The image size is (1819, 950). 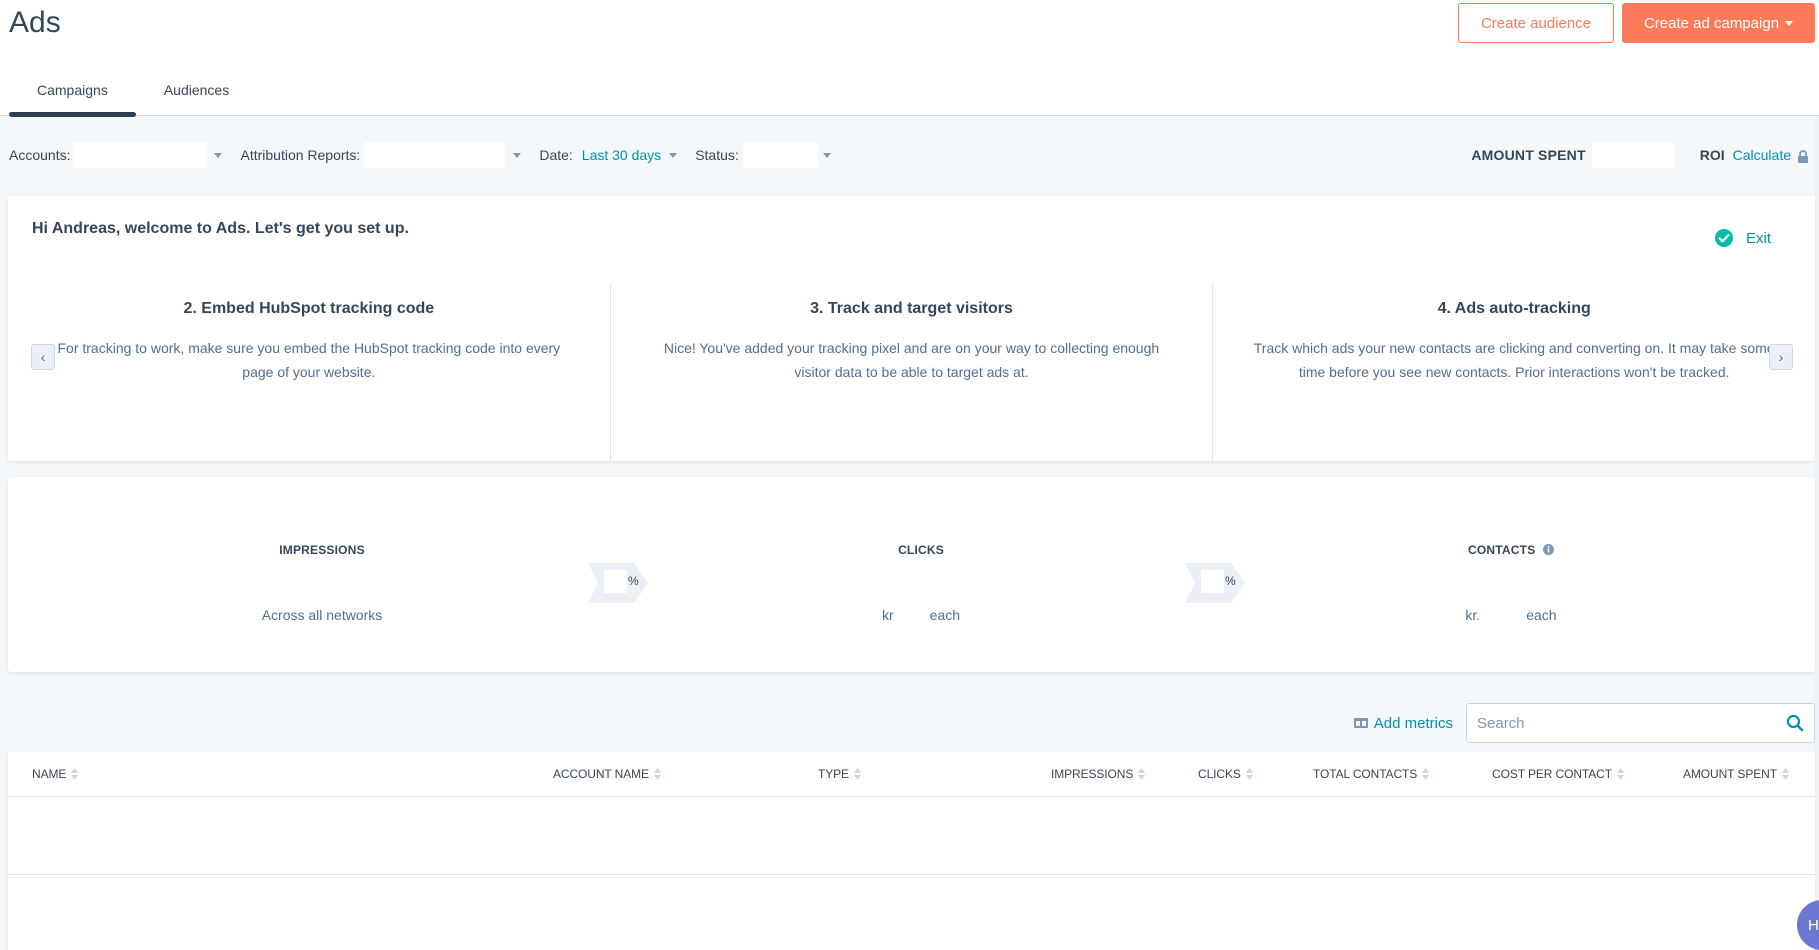 I want to click on previous-step-button: ‹, so click(x=43, y=357).